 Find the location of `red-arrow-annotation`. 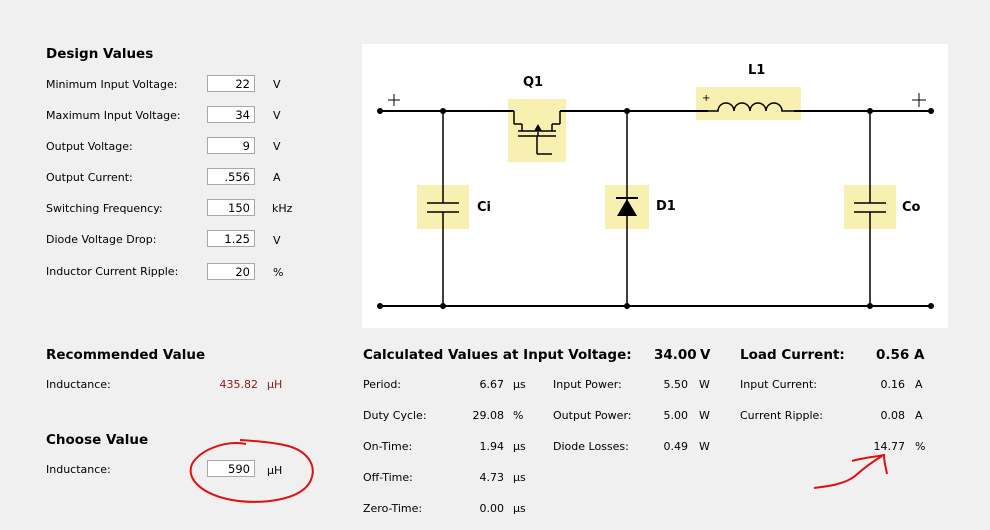

red-arrow-annotation is located at coordinates (848, 472).